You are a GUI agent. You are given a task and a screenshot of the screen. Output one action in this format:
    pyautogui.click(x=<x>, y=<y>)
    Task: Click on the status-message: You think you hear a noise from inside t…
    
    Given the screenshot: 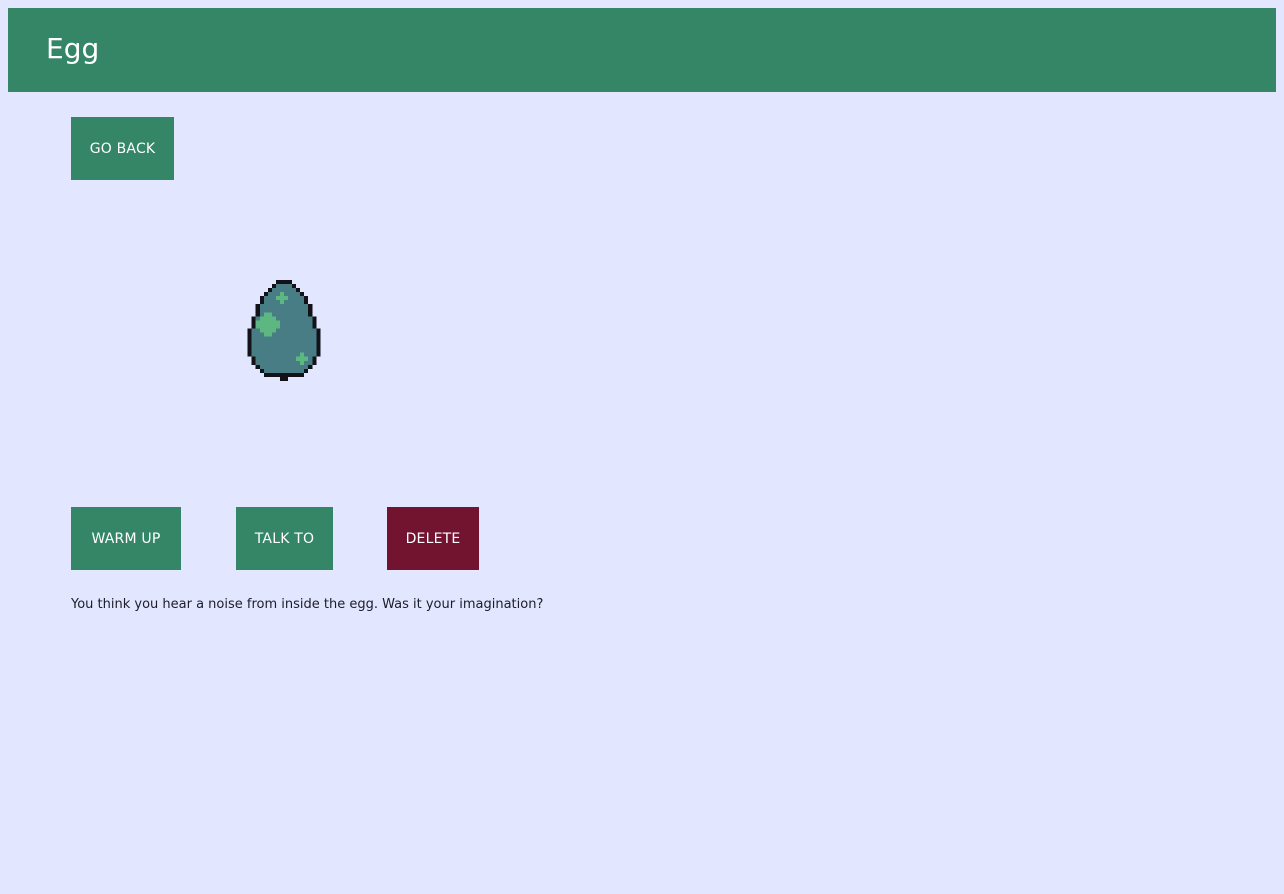 What is the action you would take?
    pyautogui.click(x=307, y=604)
    